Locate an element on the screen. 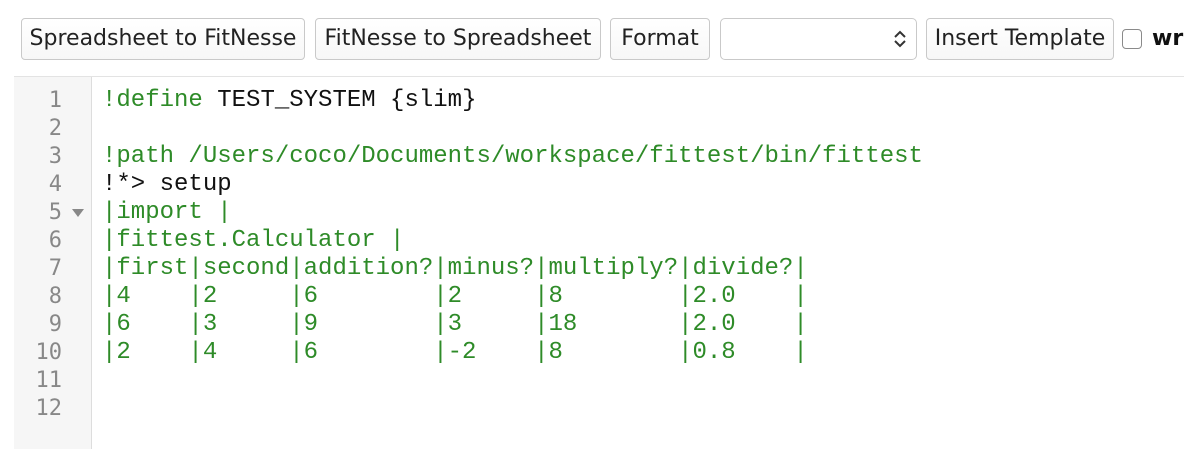 This screenshot has width=1184, height=449. line-number: 2 is located at coordinates (55, 128).